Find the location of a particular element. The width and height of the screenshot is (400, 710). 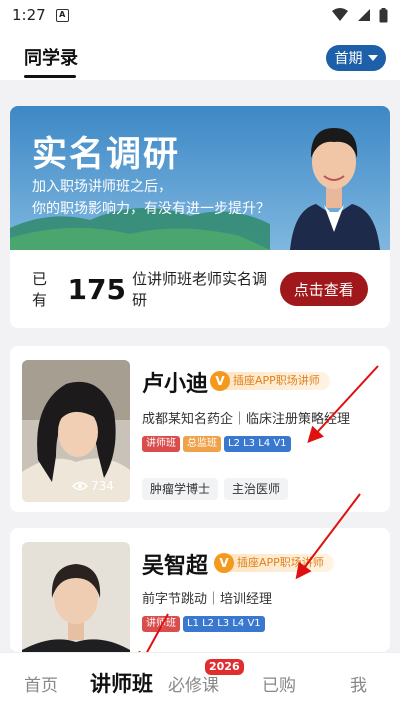

survey-suffix: 位讲师班老师实名调研 is located at coordinates (199, 289).